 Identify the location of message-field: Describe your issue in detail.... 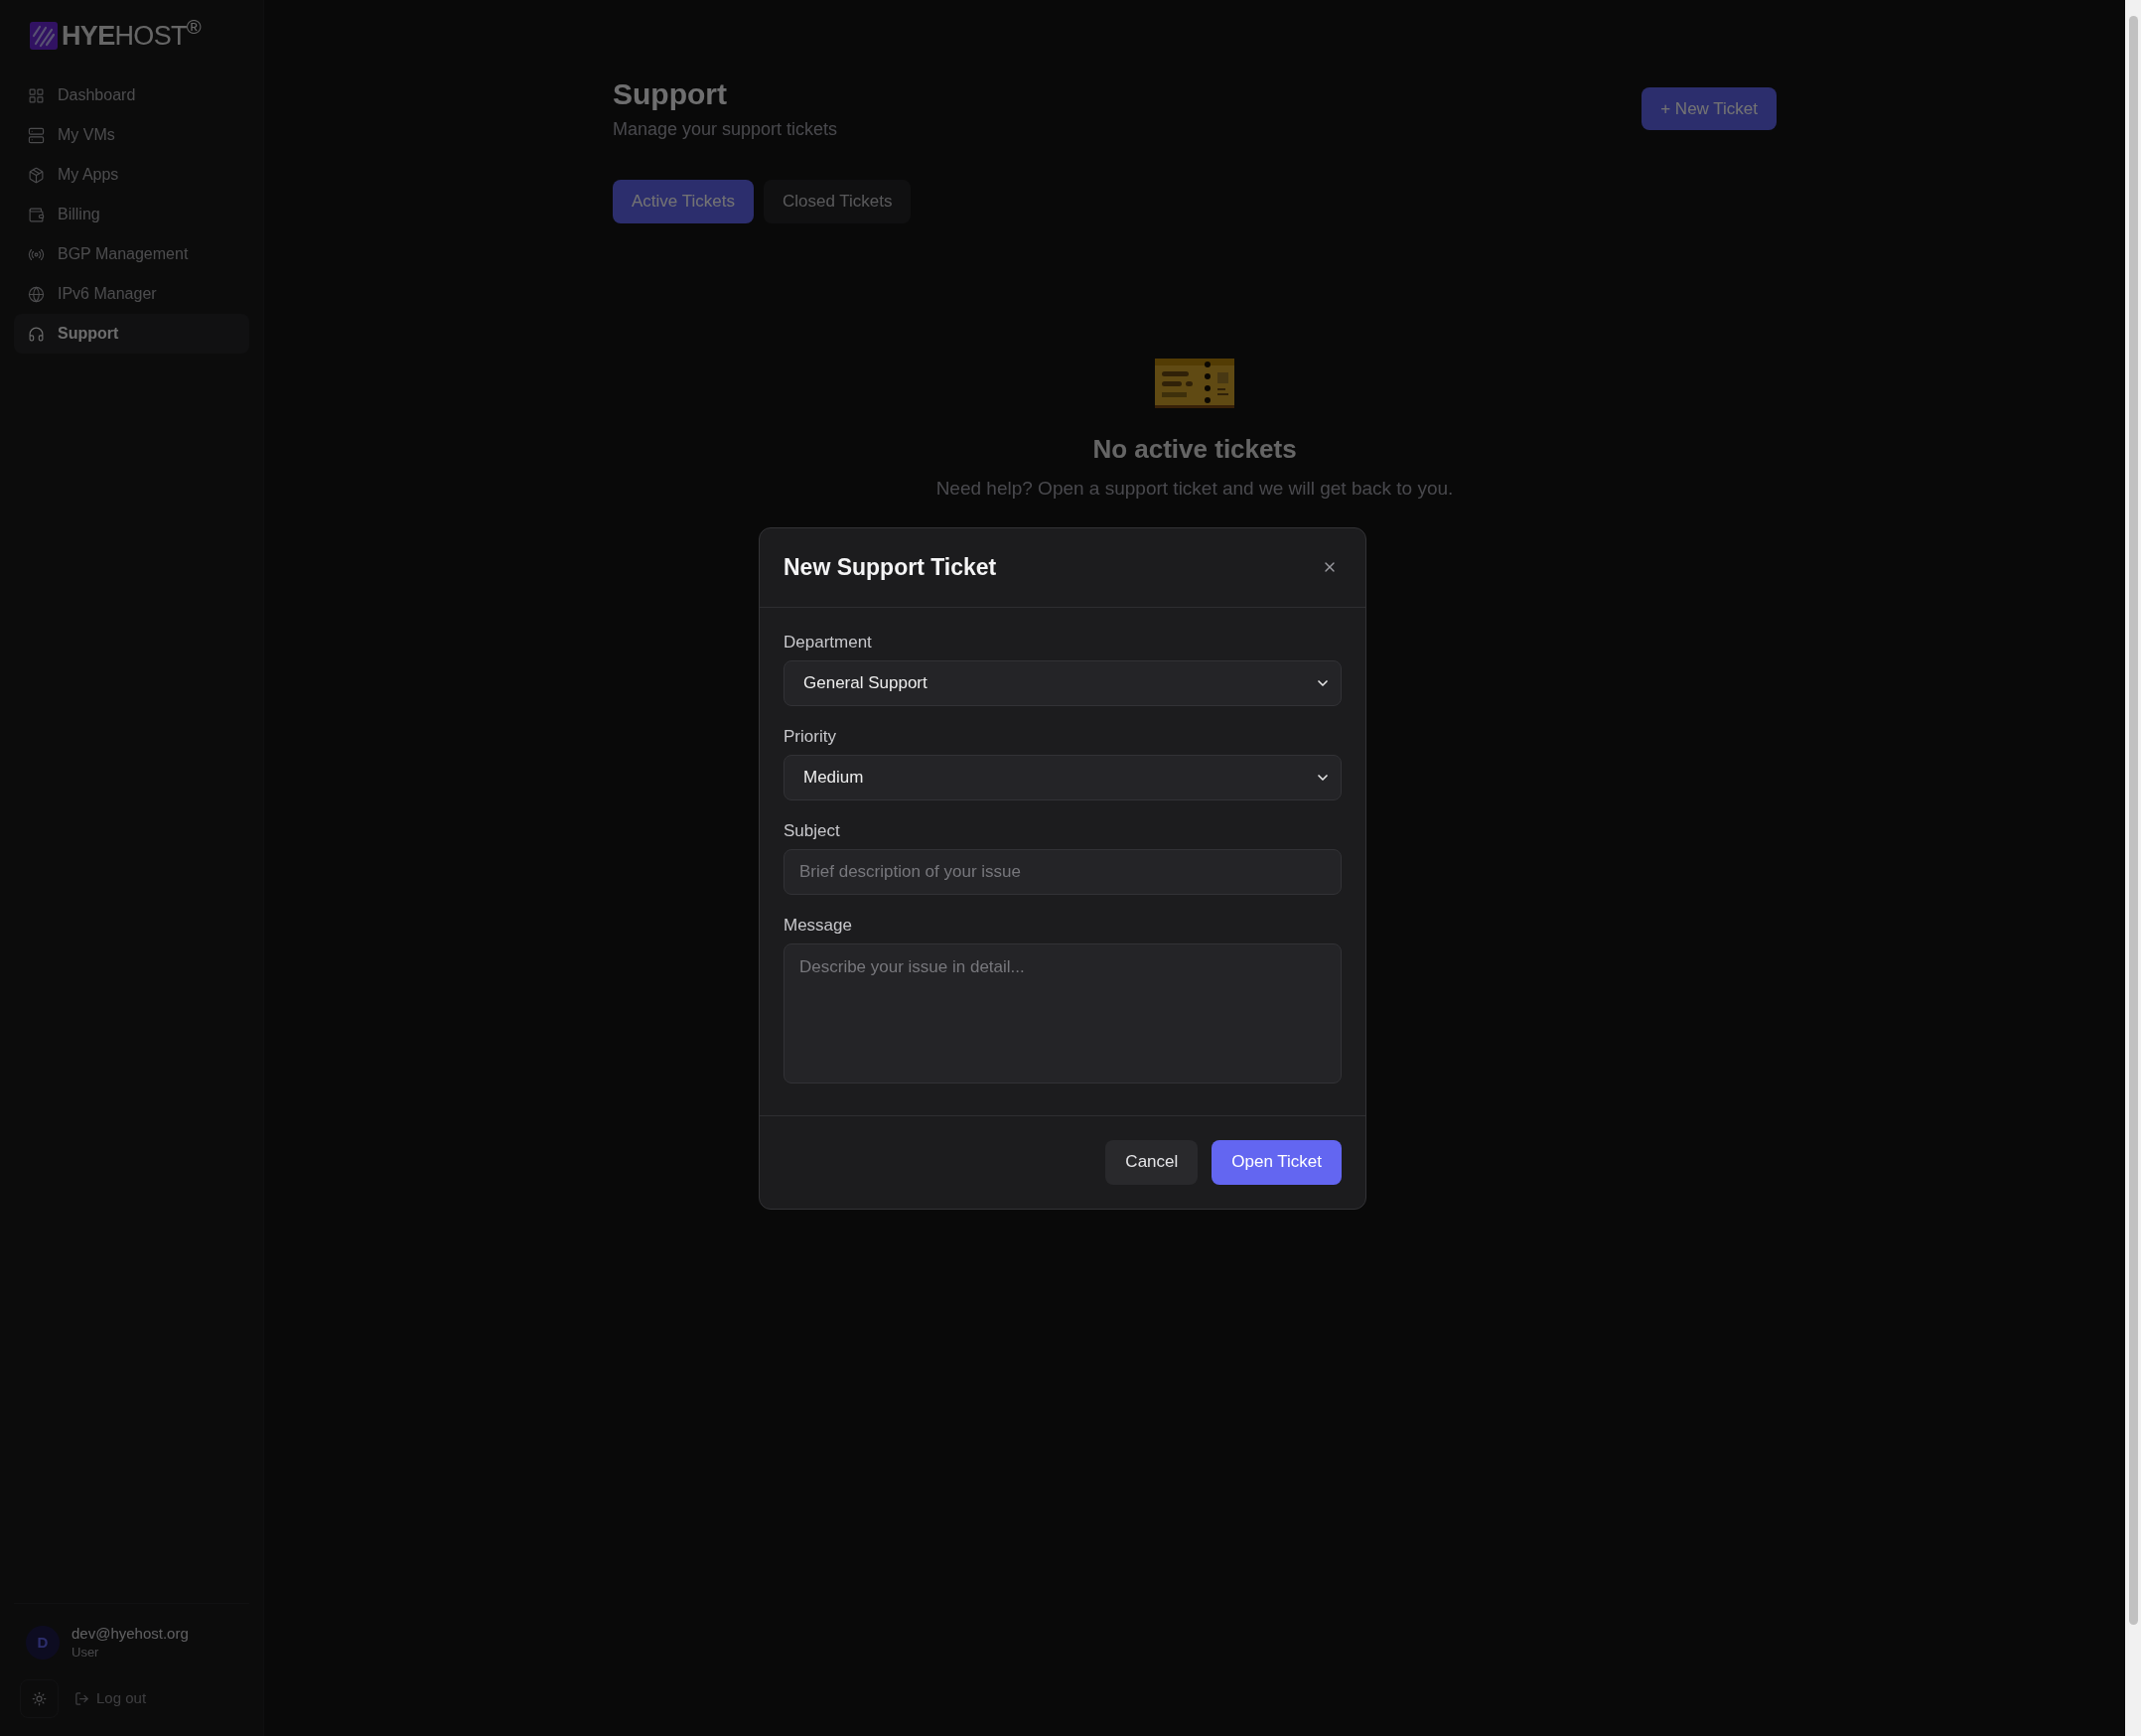
(1063, 1013).